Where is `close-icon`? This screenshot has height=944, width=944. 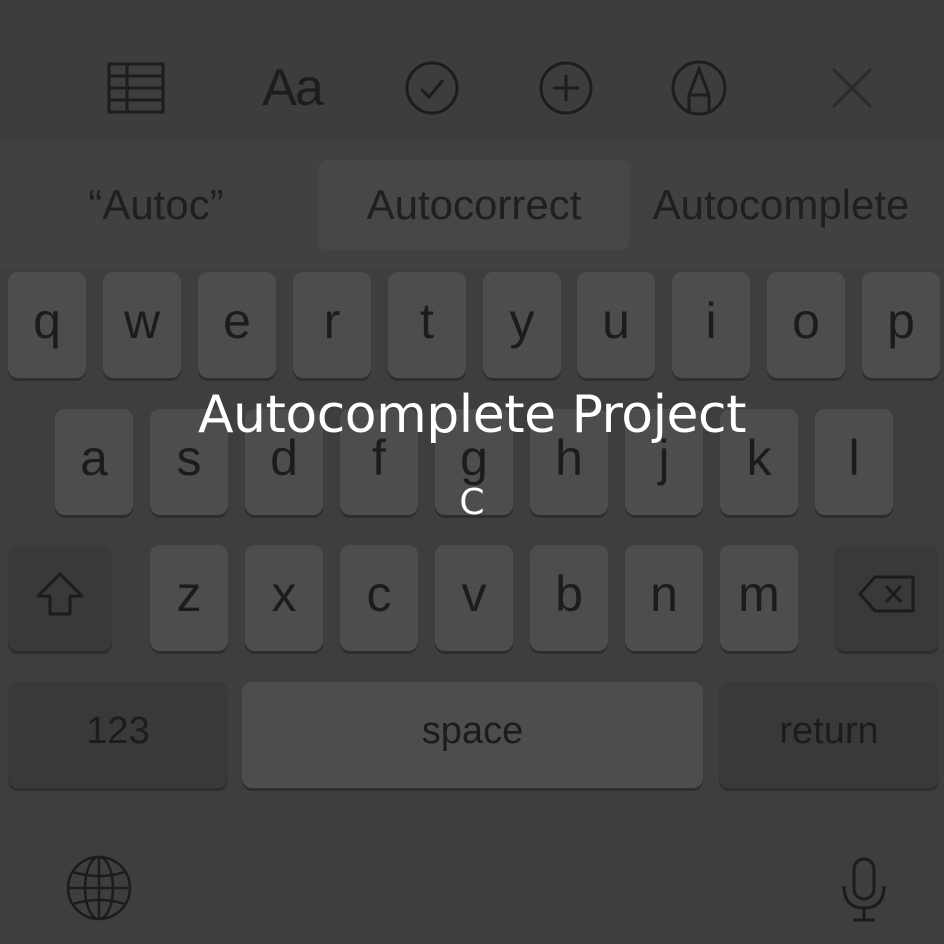
close-icon is located at coordinates (852, 88).